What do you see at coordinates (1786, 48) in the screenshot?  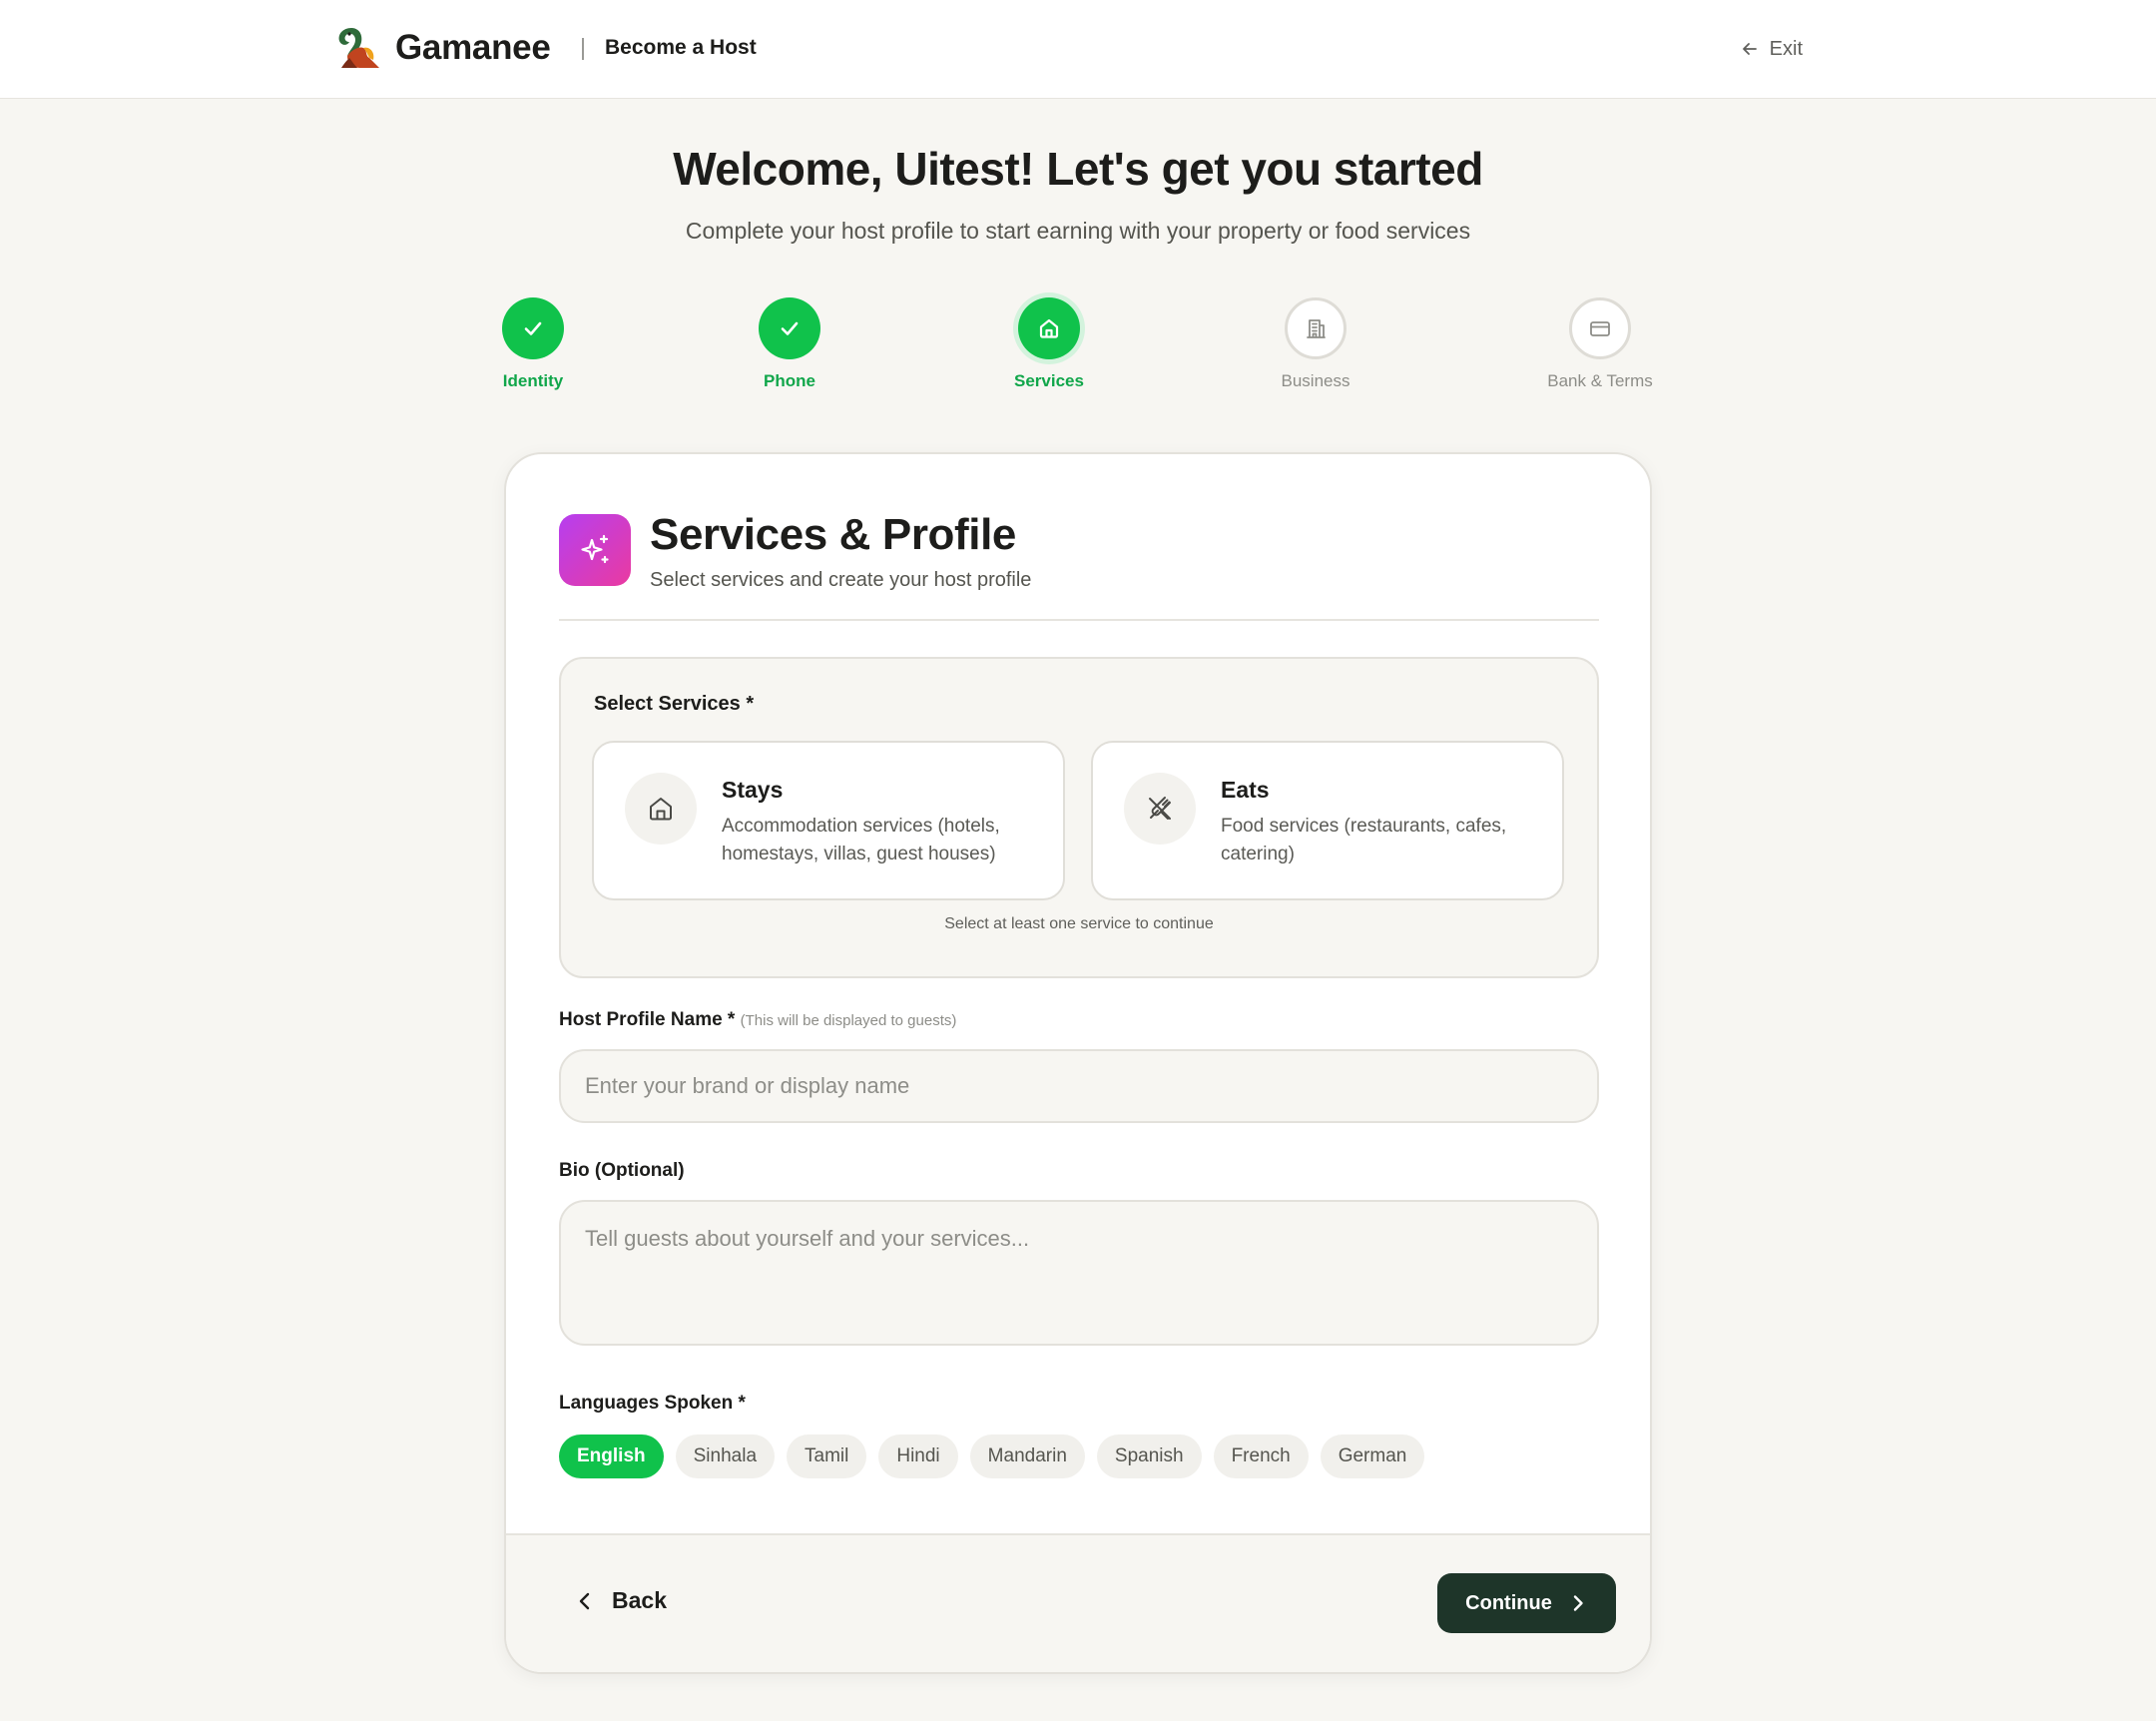 I see `exit-label: Exit` at bounding box center [1786, 48].